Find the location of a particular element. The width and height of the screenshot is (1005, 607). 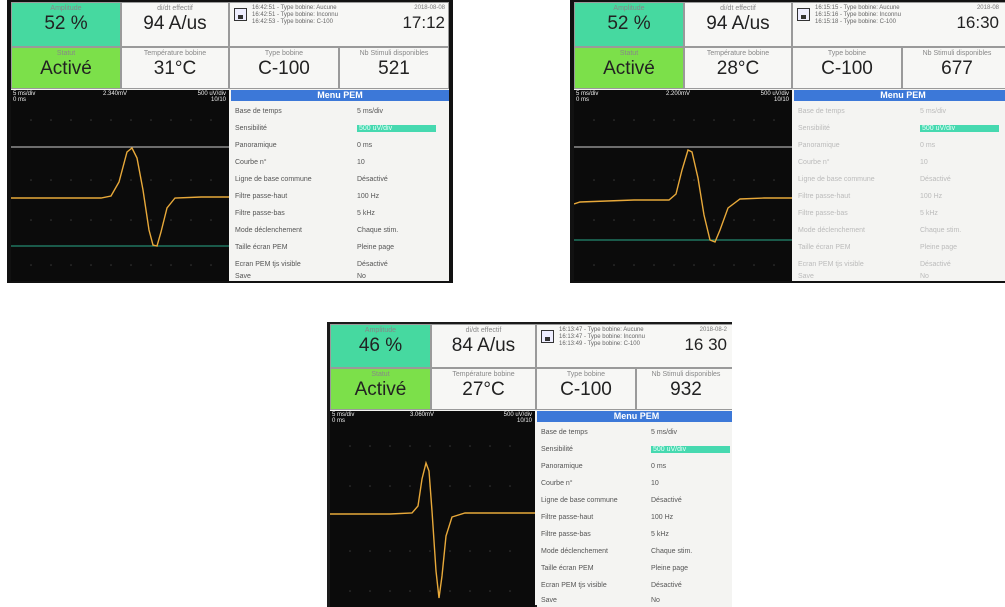

log-line: 16:13:47 - Type bobine: Aucune is located at coordinates (601, 330).